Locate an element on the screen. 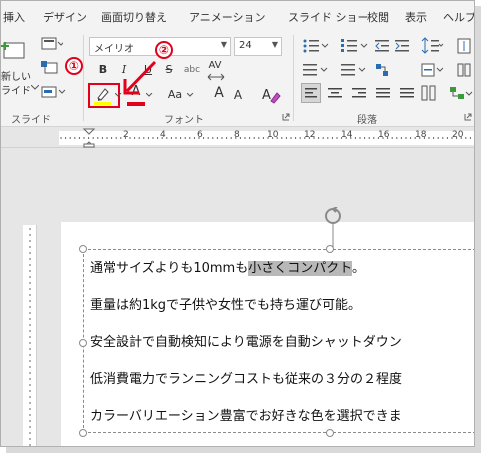 Image resolution: width=481 pixels, height=453 pixels. text-line-1-end: 。 is located at coordinates (358, 268).